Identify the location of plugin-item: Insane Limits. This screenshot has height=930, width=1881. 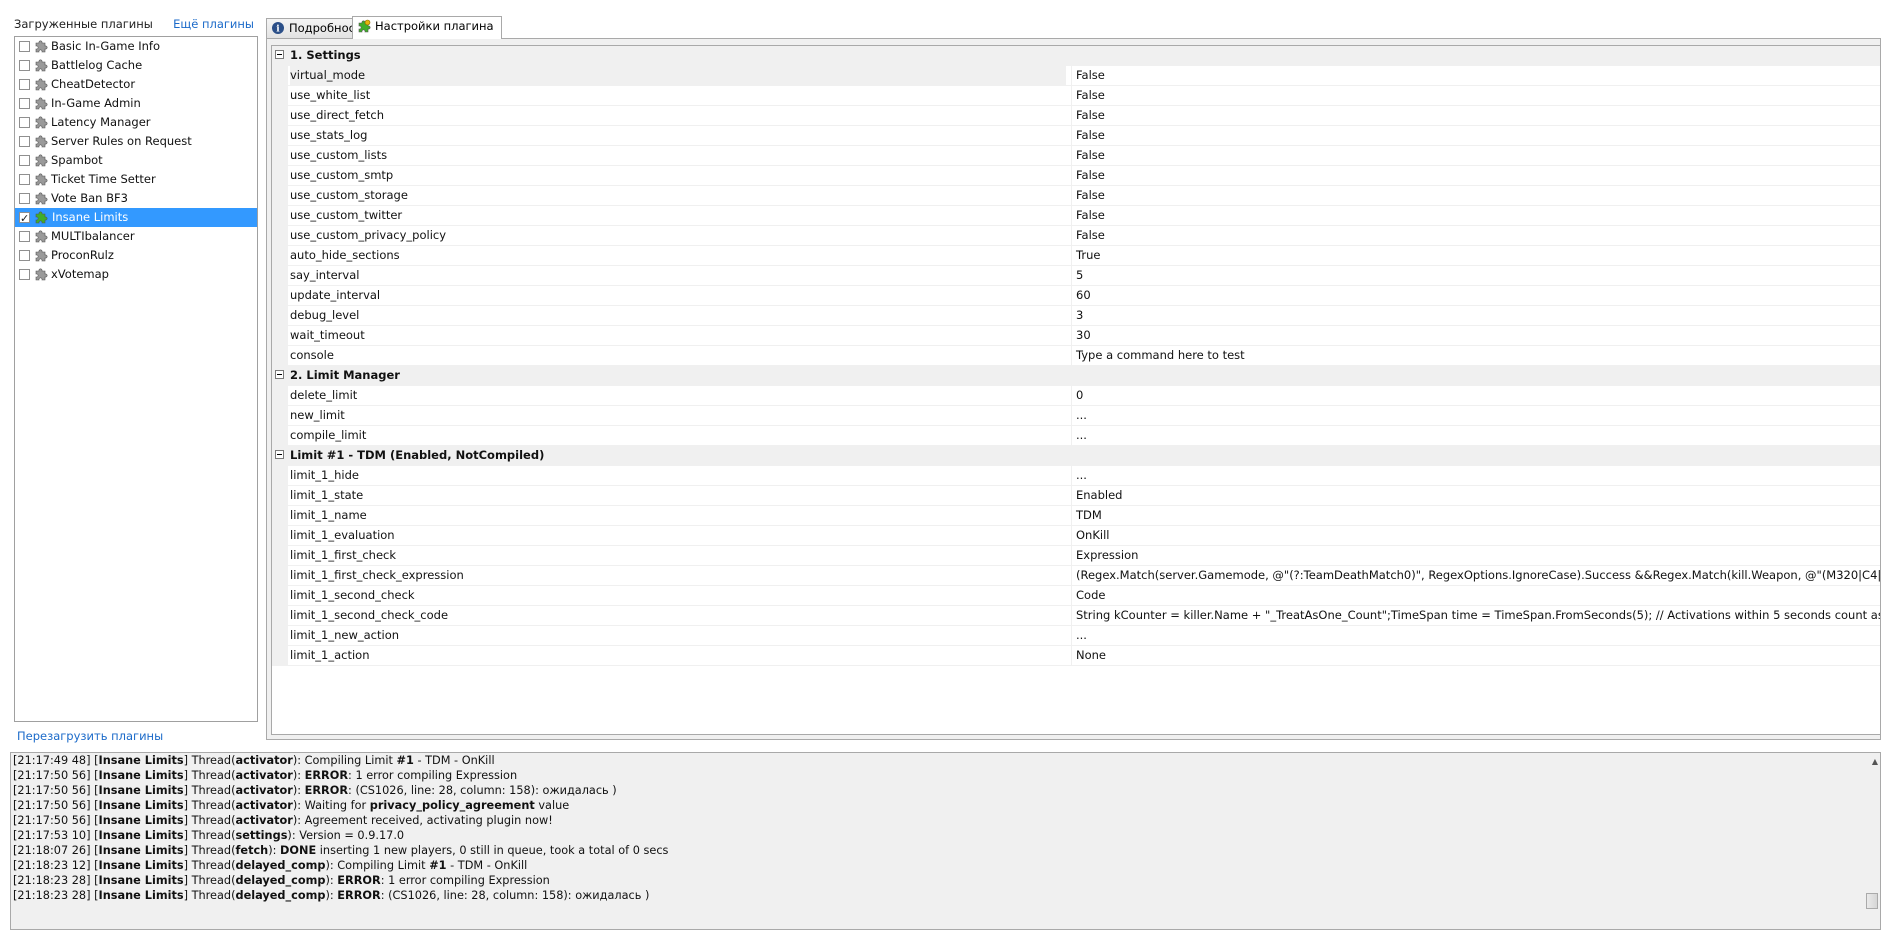
(136, 218).